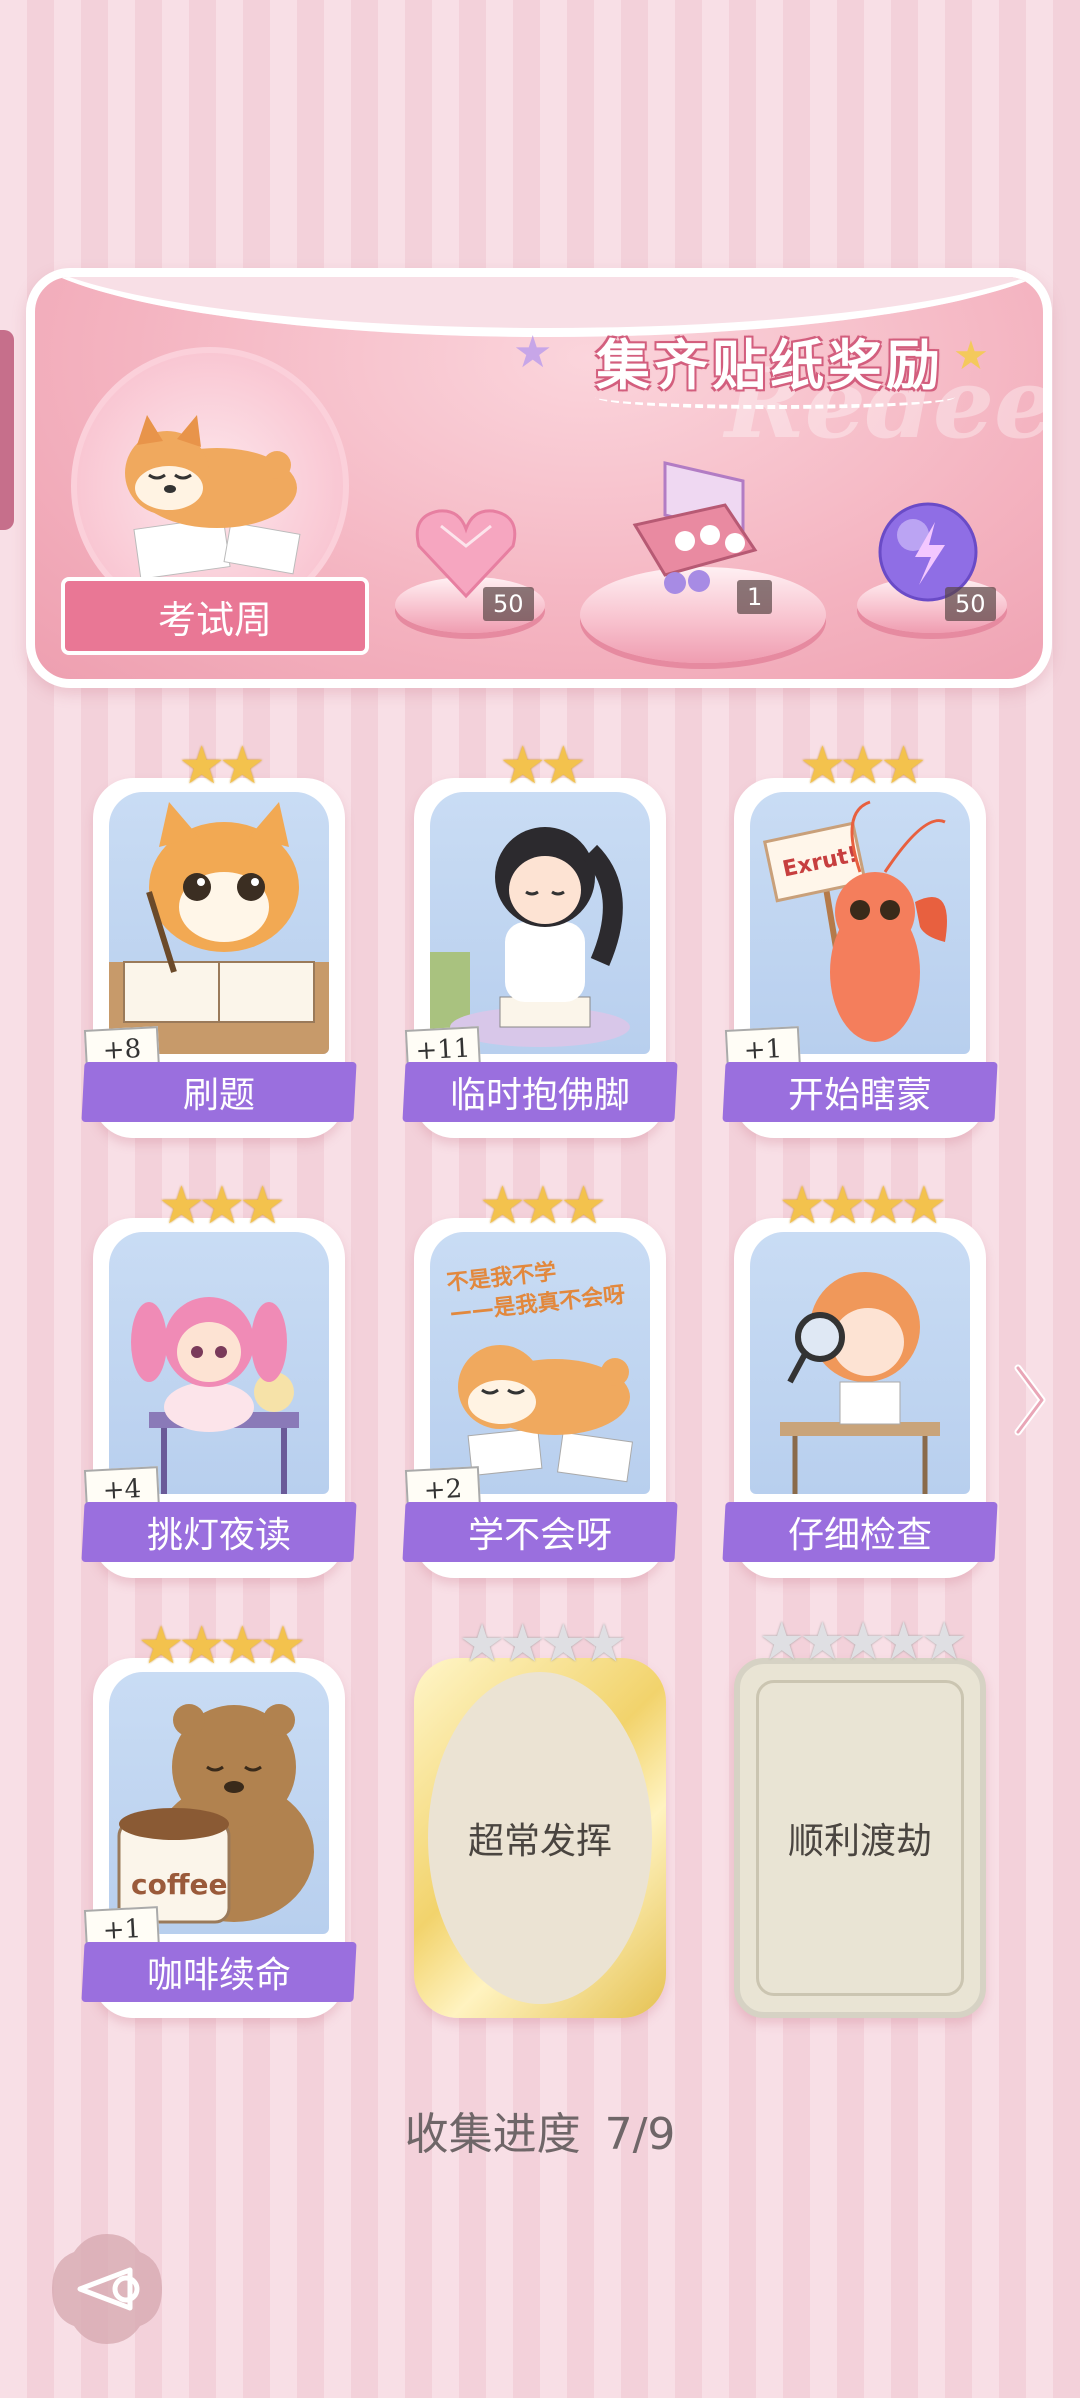 The image size is (1080, 2398). I want to click on sticker-name: 顺利渡劫, so click(859, 1841).